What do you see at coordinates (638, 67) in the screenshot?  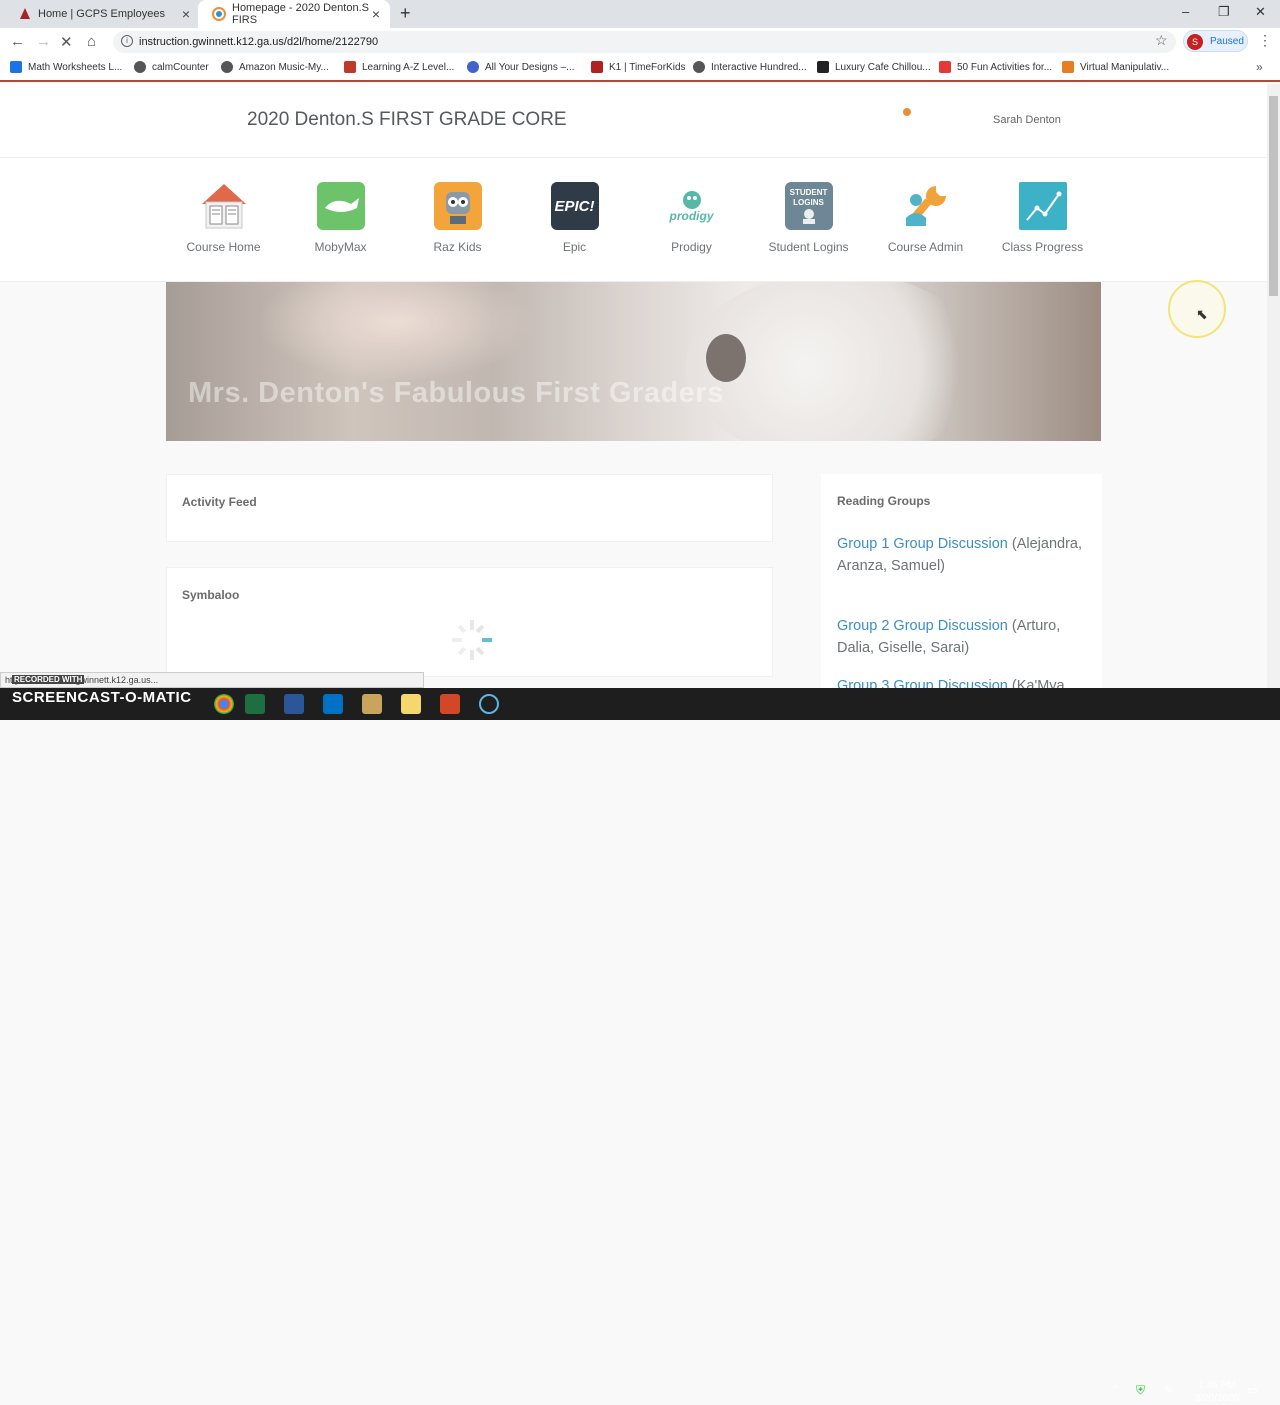 I see `bookmark-item: K1 | TimeForKids` at bounding box center [638, 67].